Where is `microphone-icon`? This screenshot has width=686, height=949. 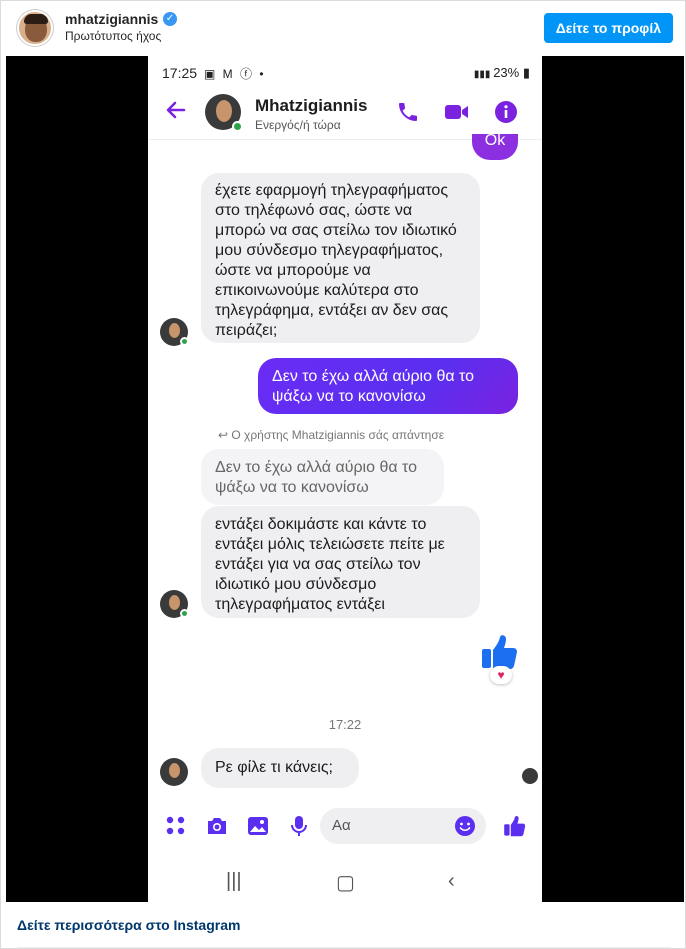 microphone-icon is located at coordinates (299, 826).